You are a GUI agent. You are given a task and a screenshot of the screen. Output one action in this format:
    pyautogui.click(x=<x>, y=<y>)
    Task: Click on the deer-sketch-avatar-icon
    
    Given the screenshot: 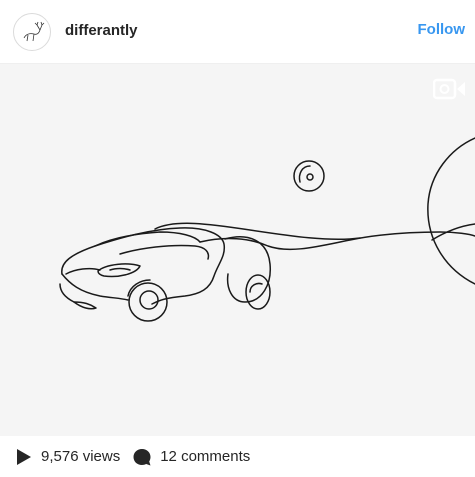 What is the action you would take?
    pyautogui.click(x=32, y=32)
    